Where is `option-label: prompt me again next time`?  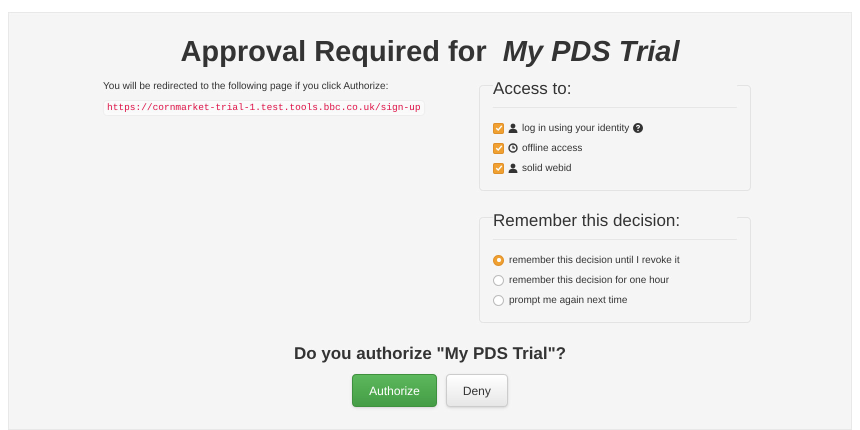 option-label: prompt me again next time is located at coordinates (568, 301).